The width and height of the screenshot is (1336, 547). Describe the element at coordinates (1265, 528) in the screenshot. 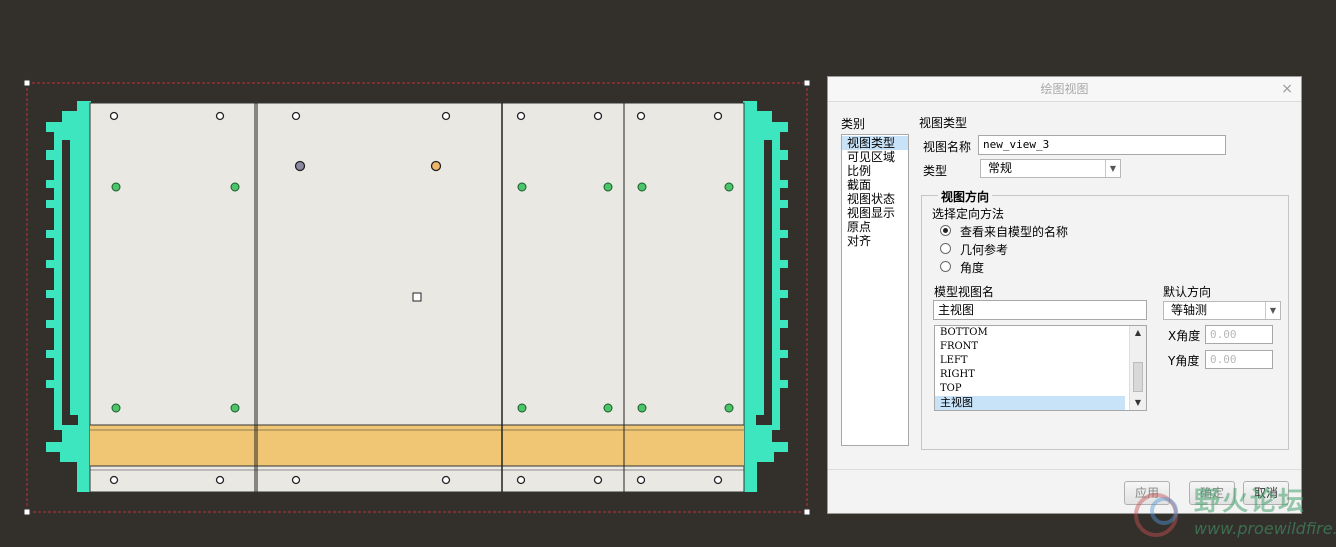

I see `watermark-url: www.proewildfire.cn` at that location.